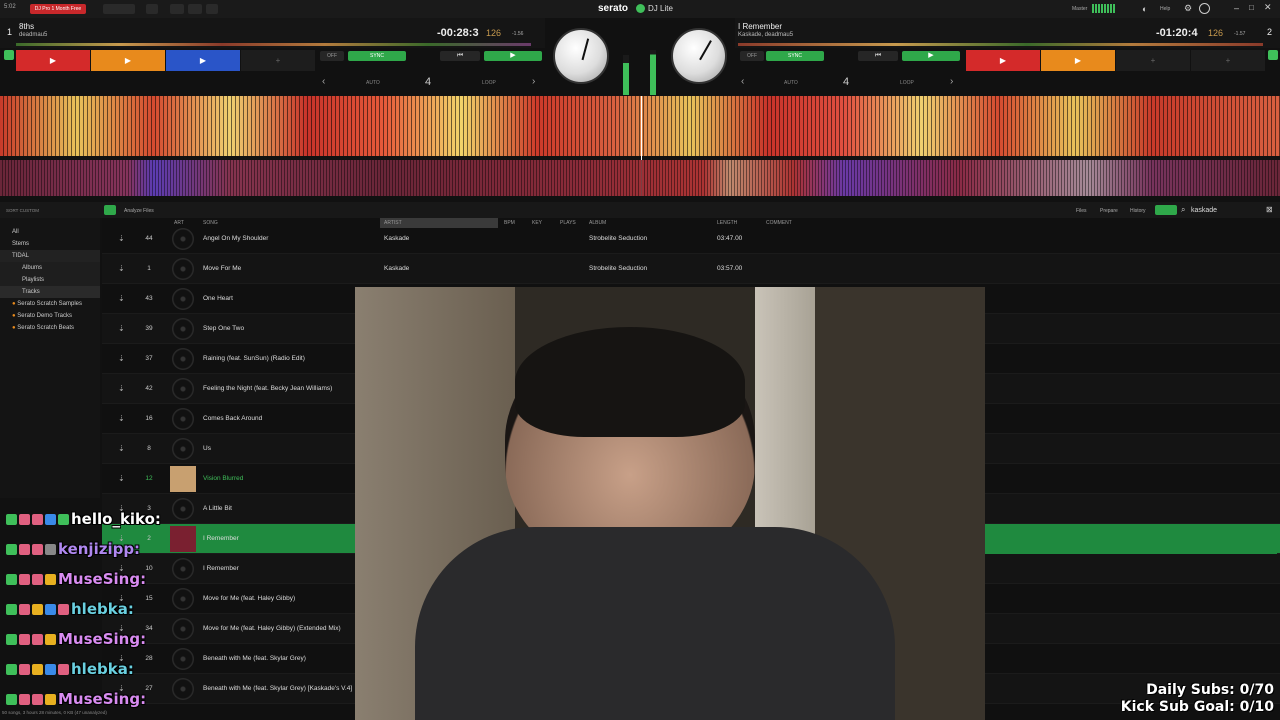 Image resolution: width=1280 pixels, height=720 pixels. Describe the element at coordinates (50, 328) in the screenshot. I see `sidebar-item-scratch-beats: ● Serato Scratch Beats` at that location.